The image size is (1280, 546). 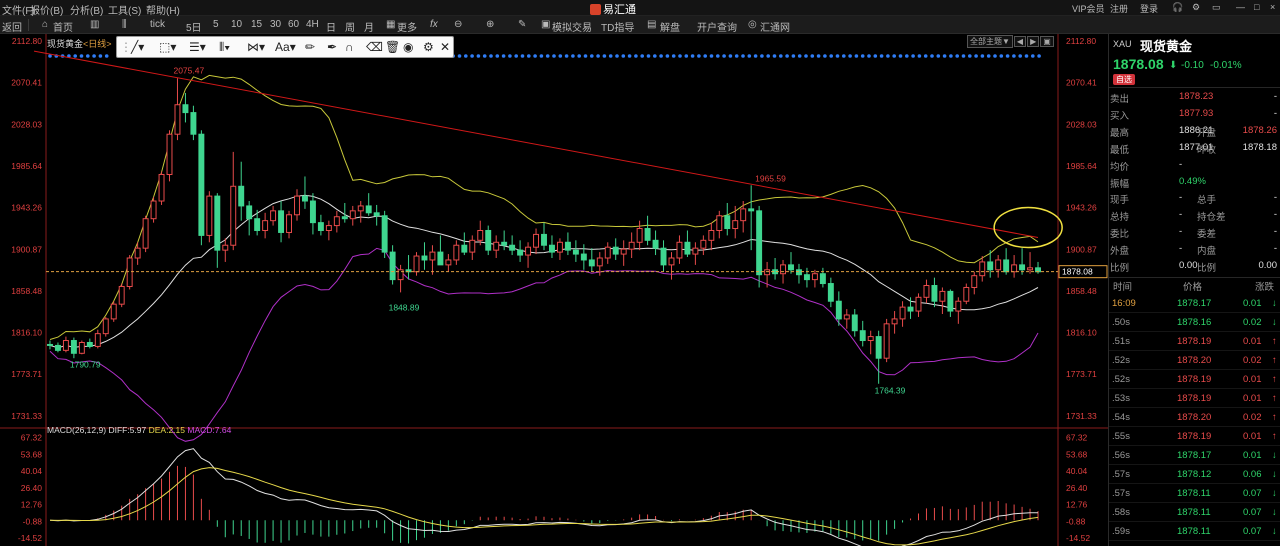 What do you see at coordinates (124, 9) in the screenshot?
I see `menu-tools: 工具(S)` at bounding box center [124, 9].